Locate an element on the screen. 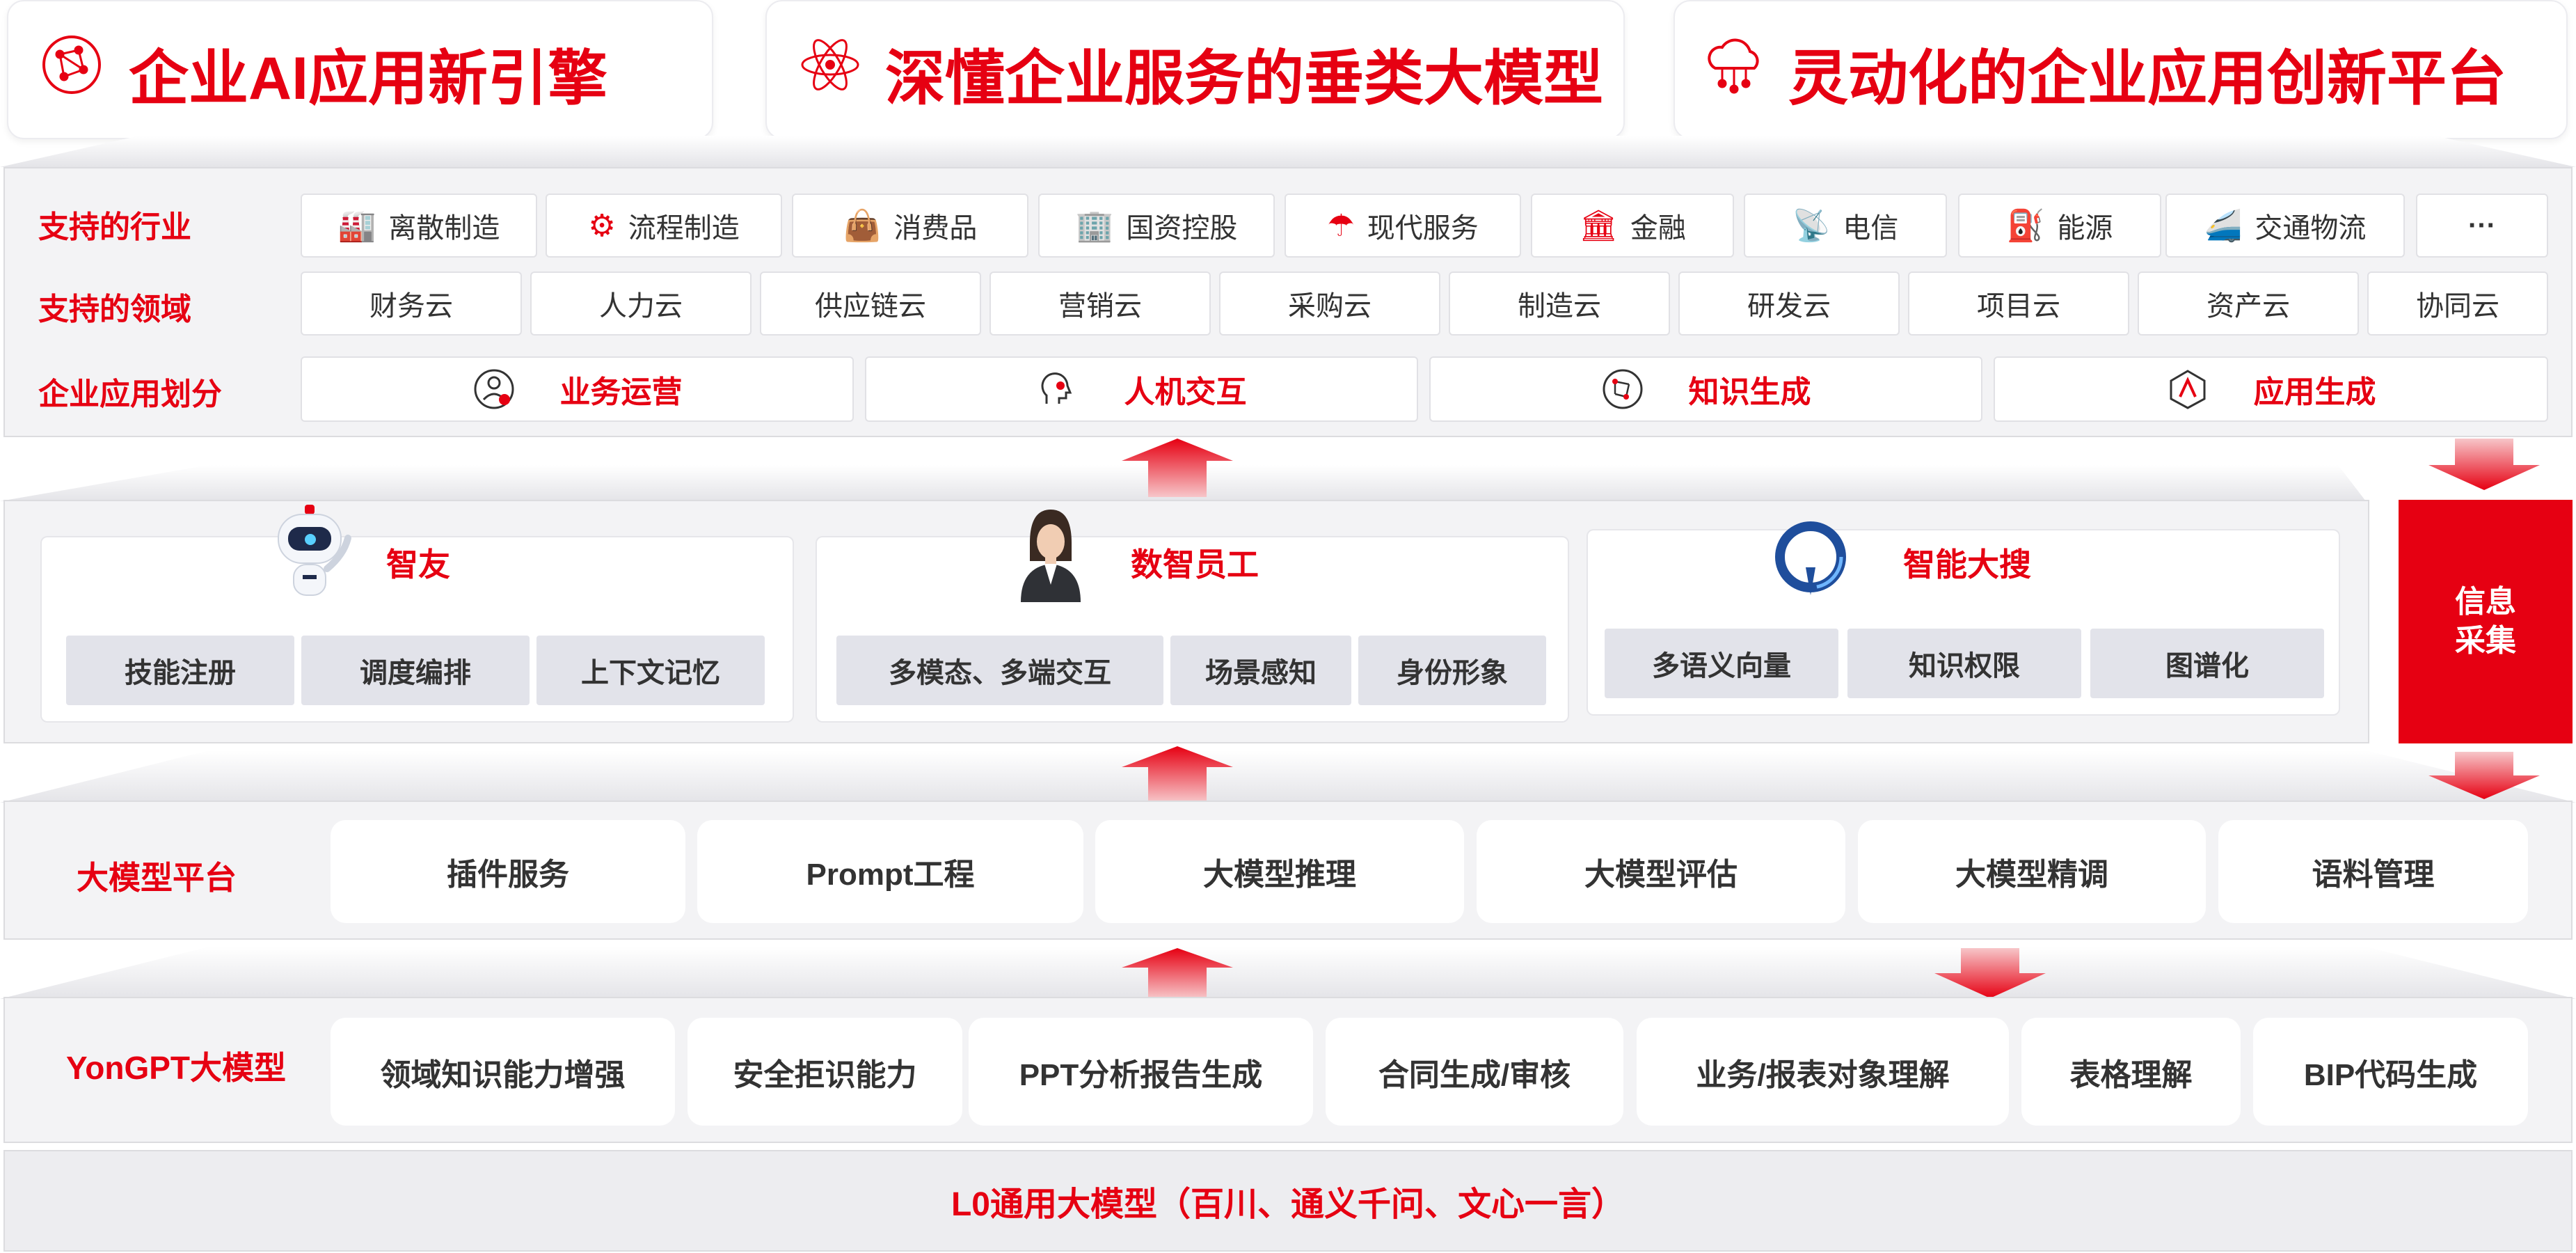  industry-chip-state-owned: 🏢 国资控股 is located at coordinates (1156, 226).